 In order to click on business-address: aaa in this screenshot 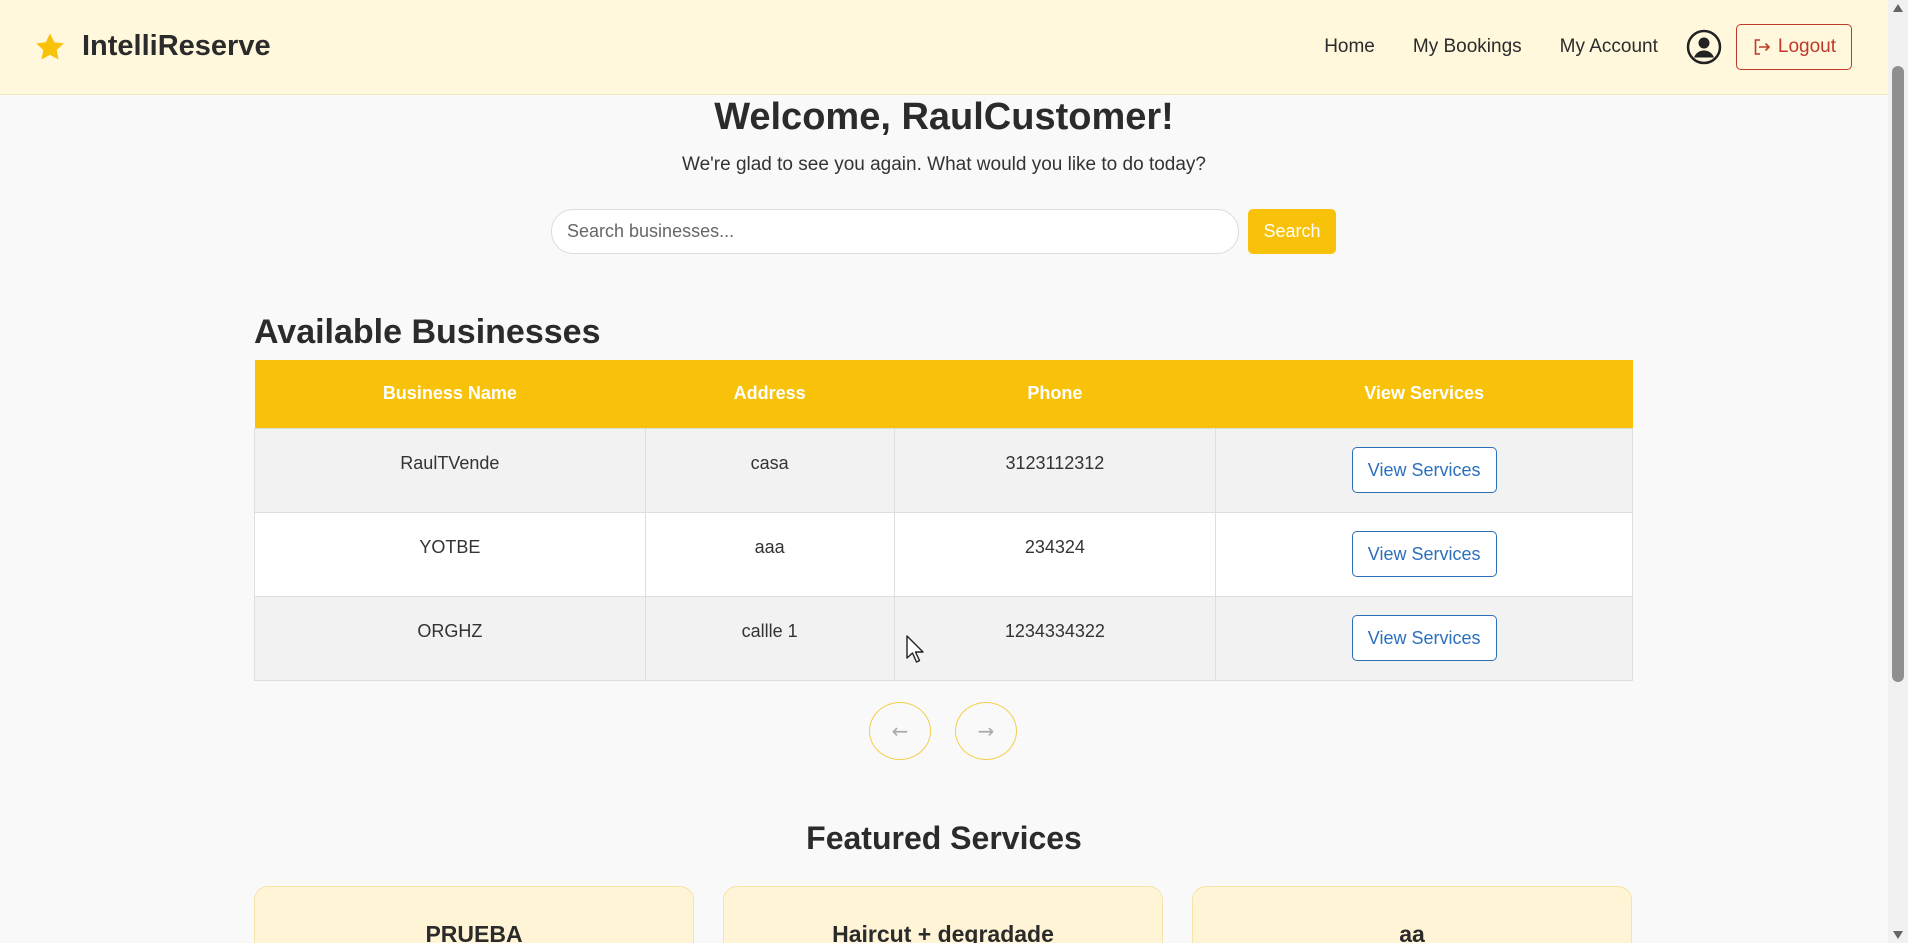, I will do `click(769, 554)`.